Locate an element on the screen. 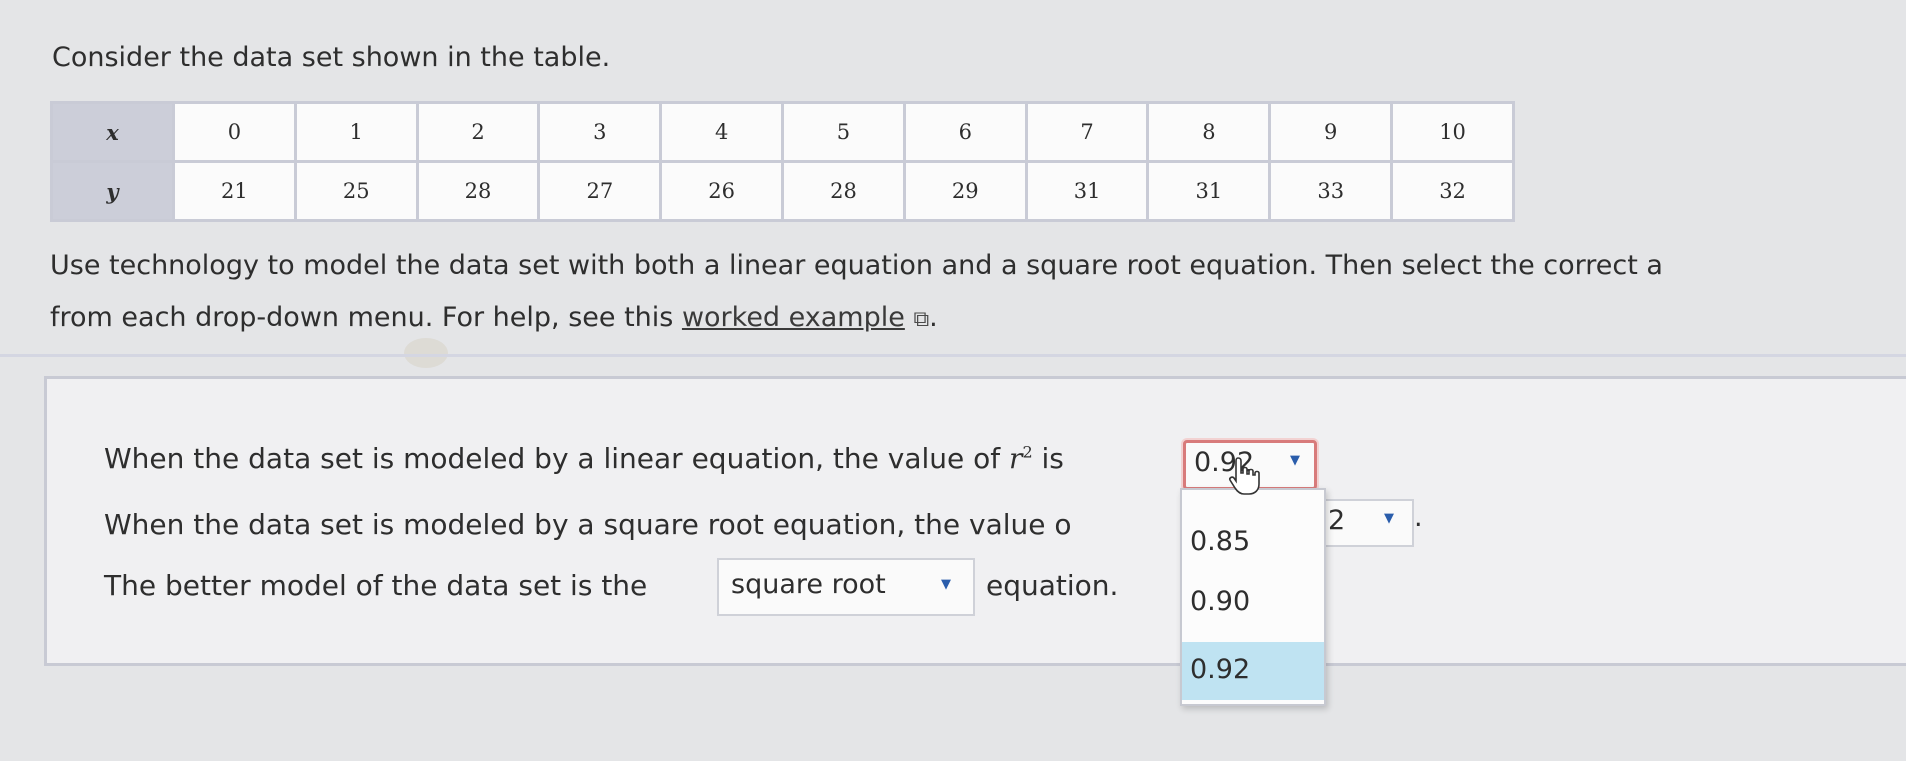 This screenshot has height=761, width=1906. table-cell: 3 is located at coordinates (600, 132).